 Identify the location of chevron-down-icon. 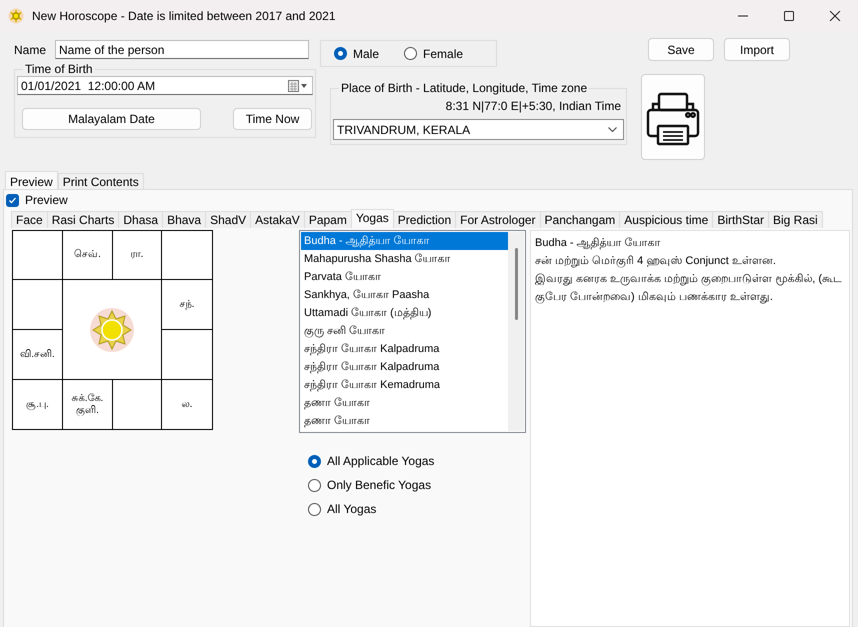
(612, 129).